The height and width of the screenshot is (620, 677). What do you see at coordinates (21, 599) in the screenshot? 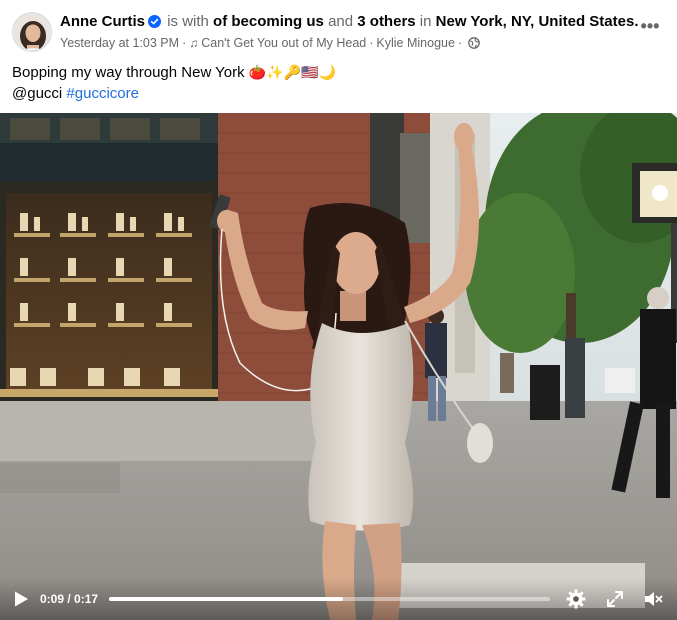
I see `play-icon` at bounding box center [21, 599].